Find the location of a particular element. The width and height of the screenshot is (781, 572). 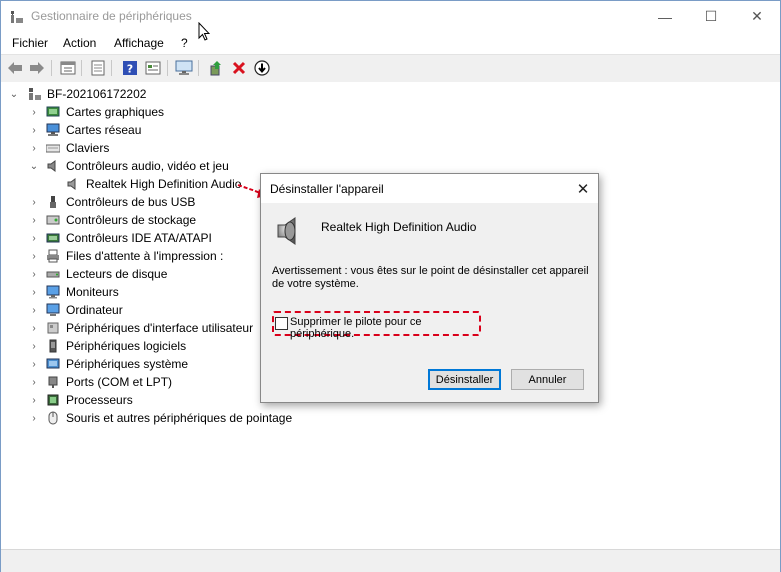

tree-item-label: Processeurs is located at coordinates (99, 400).